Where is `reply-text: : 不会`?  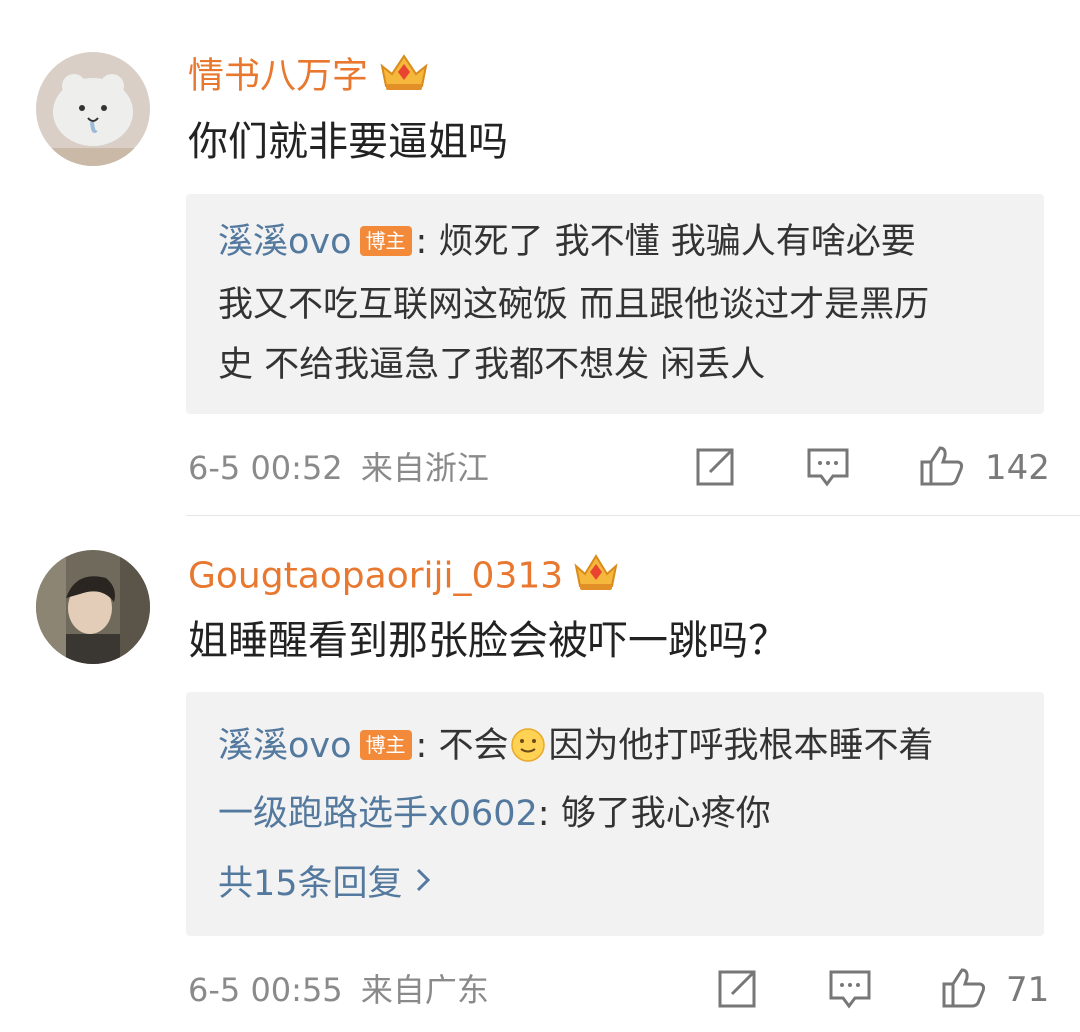
reply-text: : 不会 is located at coordinates (462, 746).